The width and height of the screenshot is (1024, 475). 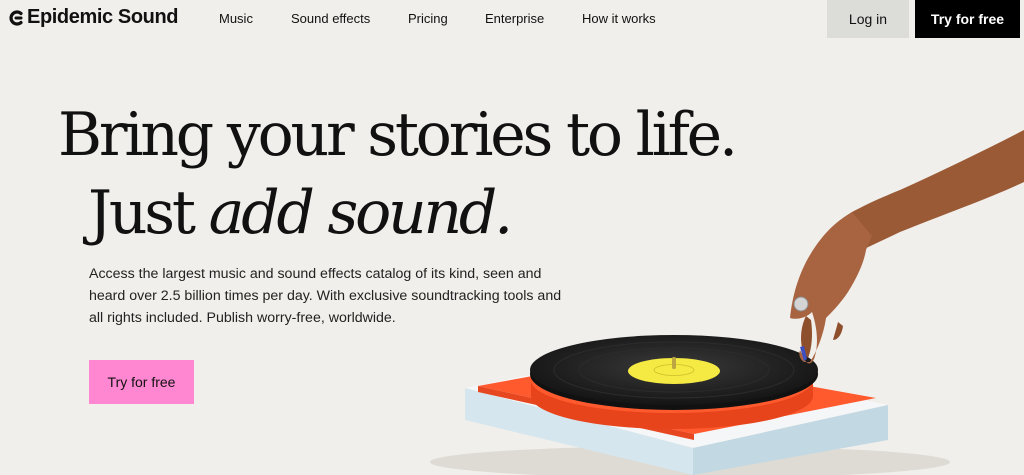 What do you see at coordinates (361, 213) in the screenshot?
I see `hero-headline-italic: add sound.` at bounding box center [361, 213].